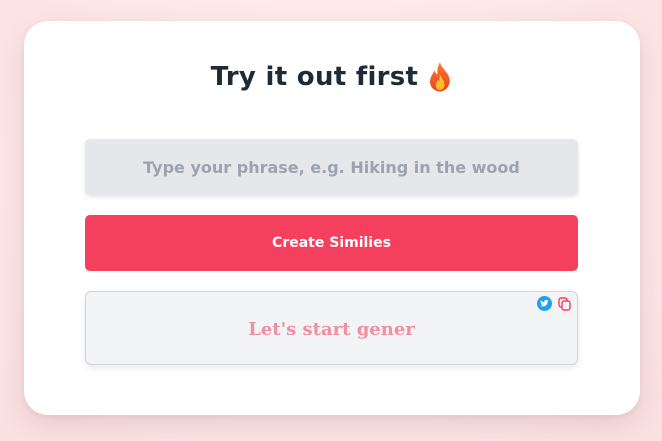 Image resolution: width=662 pixels, height=441 pixels. What do you see at coordinates (331, 243) in the screenshot?
I see `create-similies-button: Create Similies` at bounding box center [331, 243].